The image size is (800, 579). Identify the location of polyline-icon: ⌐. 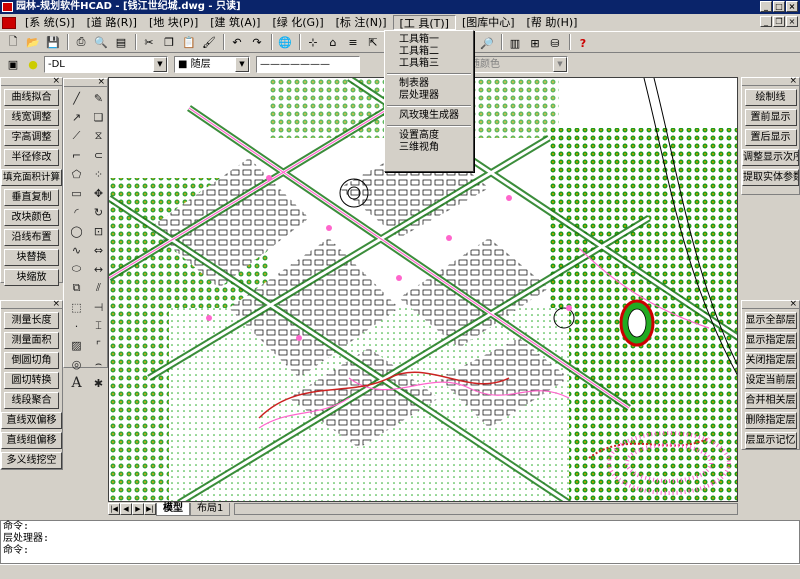
(76, 155).